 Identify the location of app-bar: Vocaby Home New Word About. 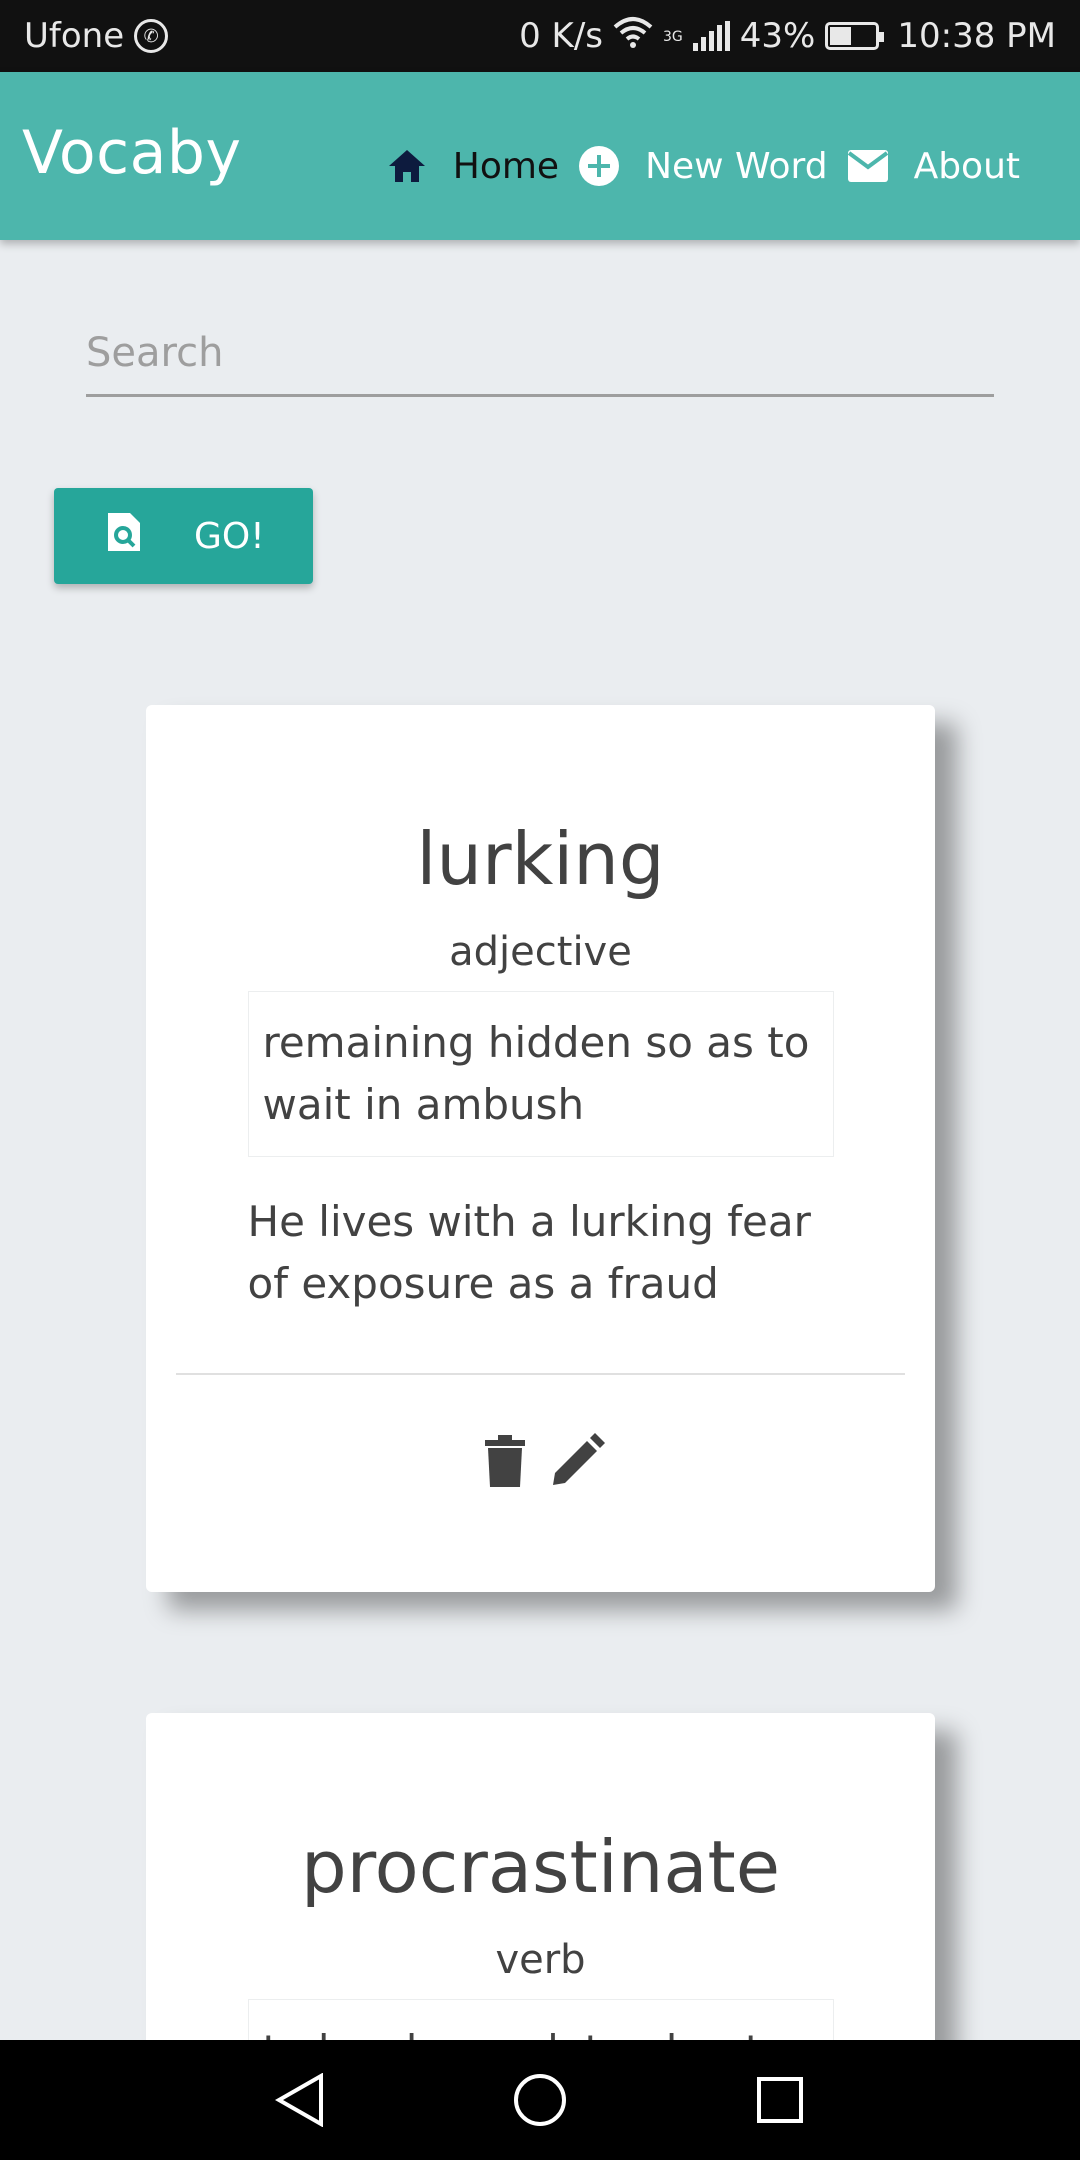
(540, 156).